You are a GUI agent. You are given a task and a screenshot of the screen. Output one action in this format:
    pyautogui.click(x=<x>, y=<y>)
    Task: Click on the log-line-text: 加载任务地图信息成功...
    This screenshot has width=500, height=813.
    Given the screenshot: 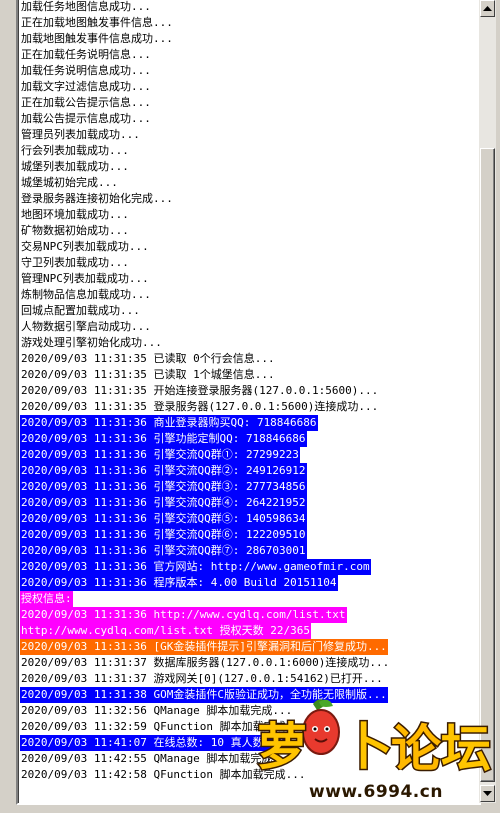 What is the action you would take?
    pyautogui.click(x=86, y=6)
    